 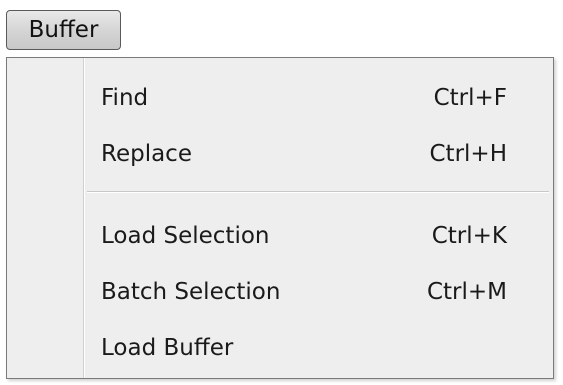 I want to click on menu-icon-gutter, so click(x=45, y=218).